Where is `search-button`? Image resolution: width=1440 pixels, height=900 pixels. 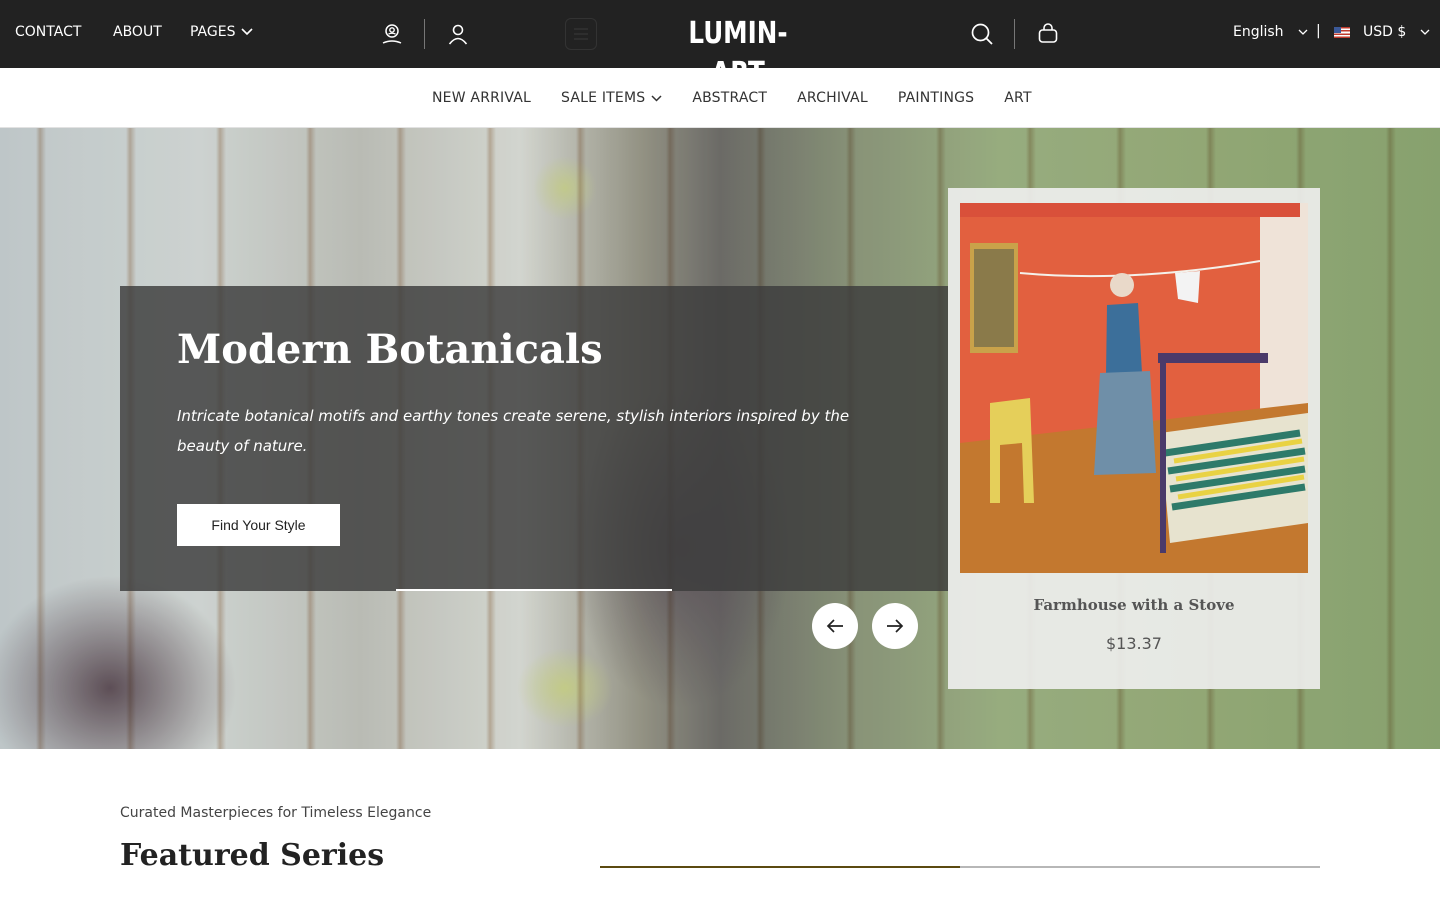 search-button is located at coordinates (982, 34).